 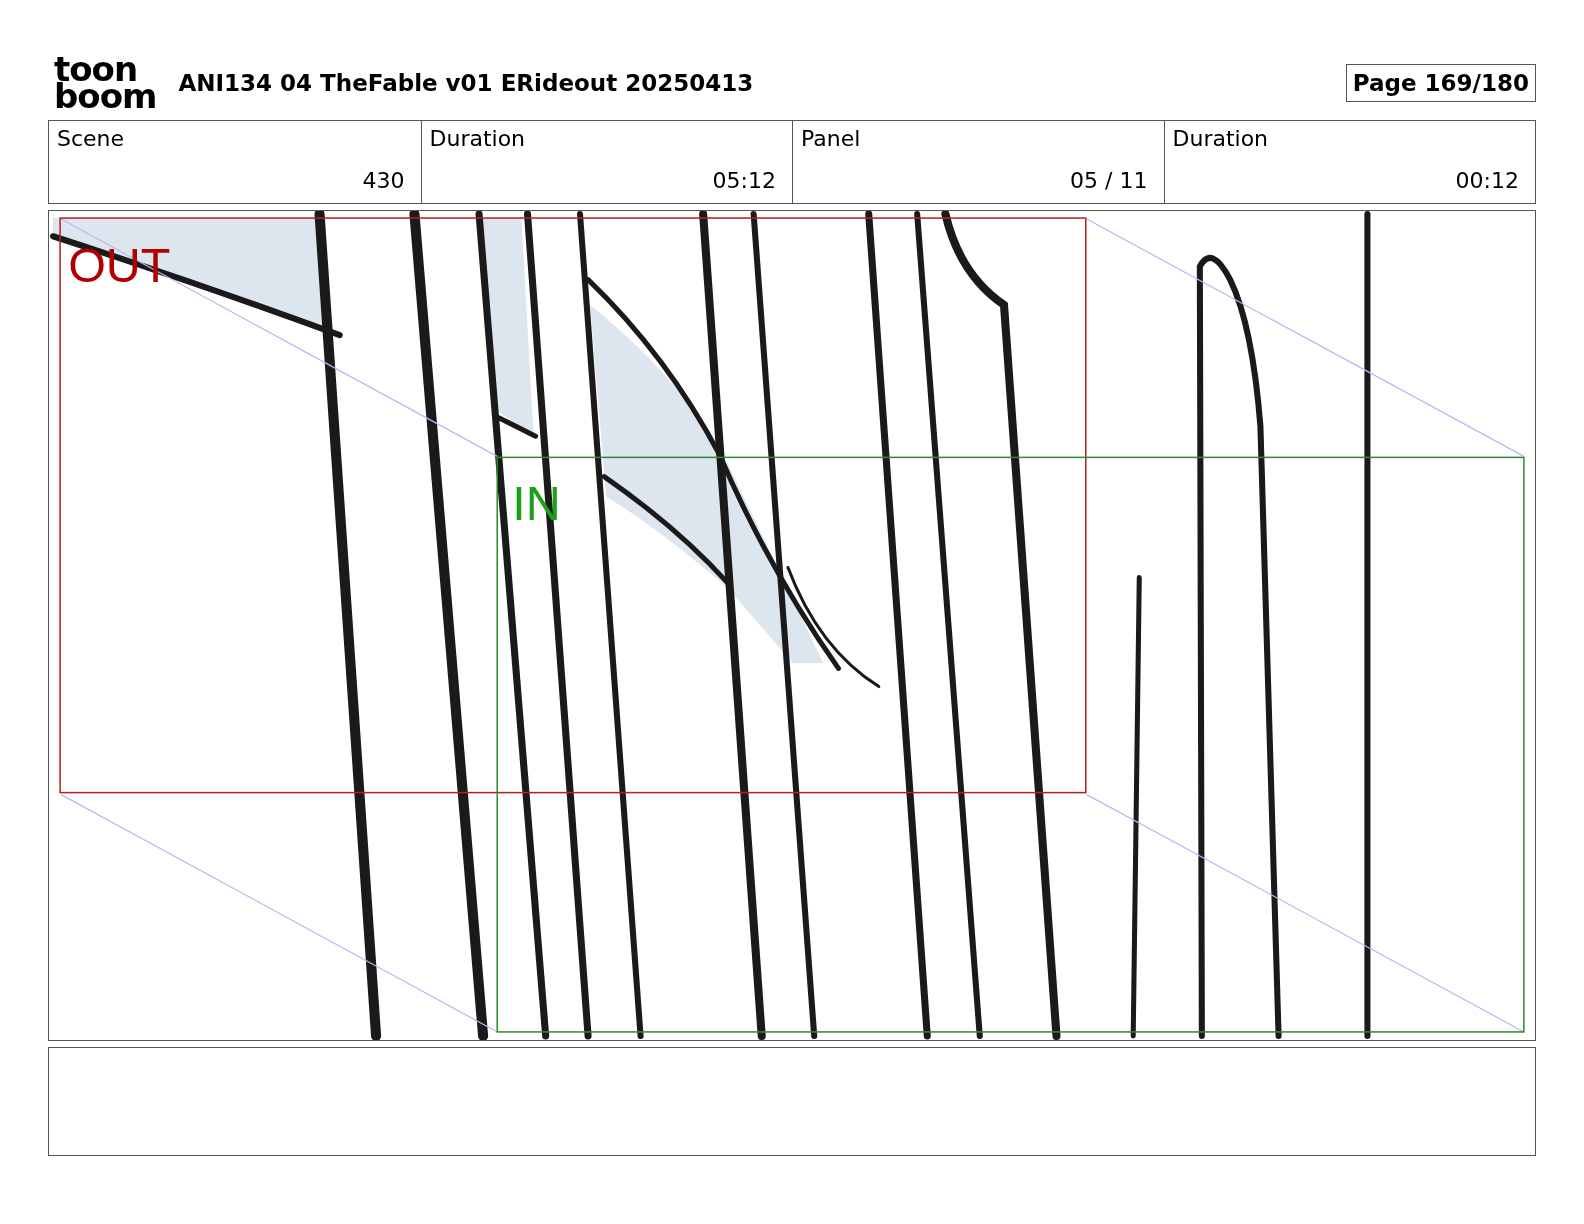 I want to click on info-field: Duration 05:12, so click(x=606, y=162).